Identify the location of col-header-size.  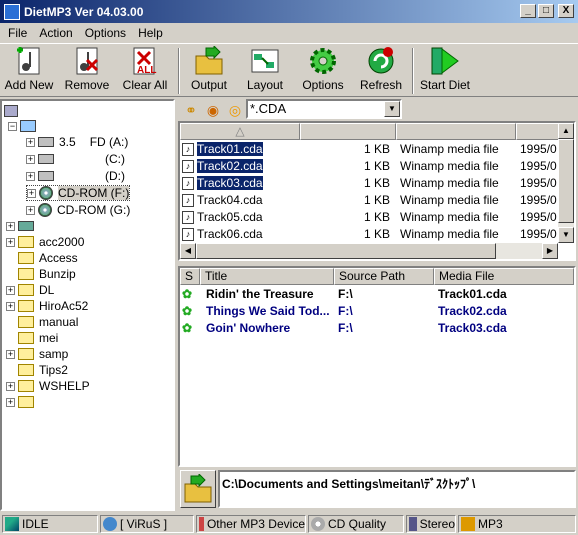
(348, 131).